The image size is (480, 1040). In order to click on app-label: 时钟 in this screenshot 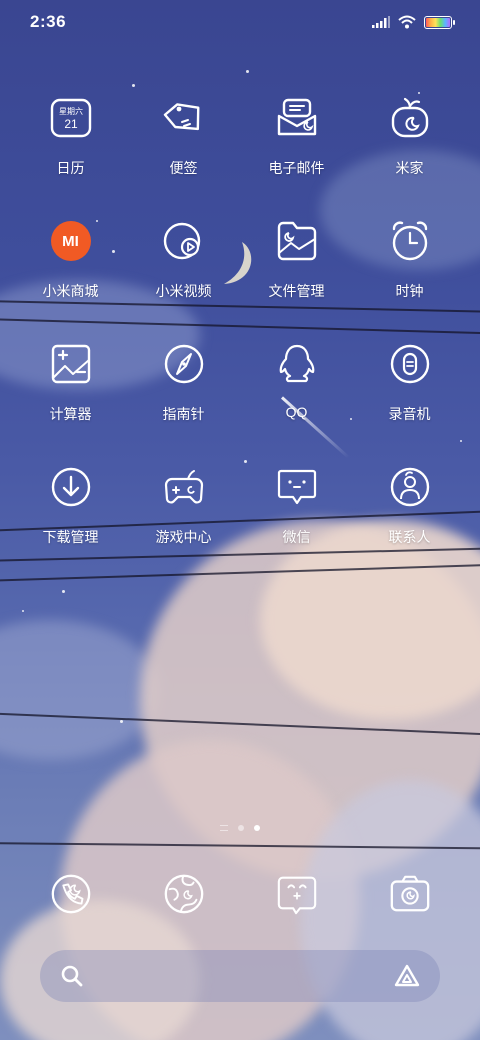, I will do `click(409, 291)`.